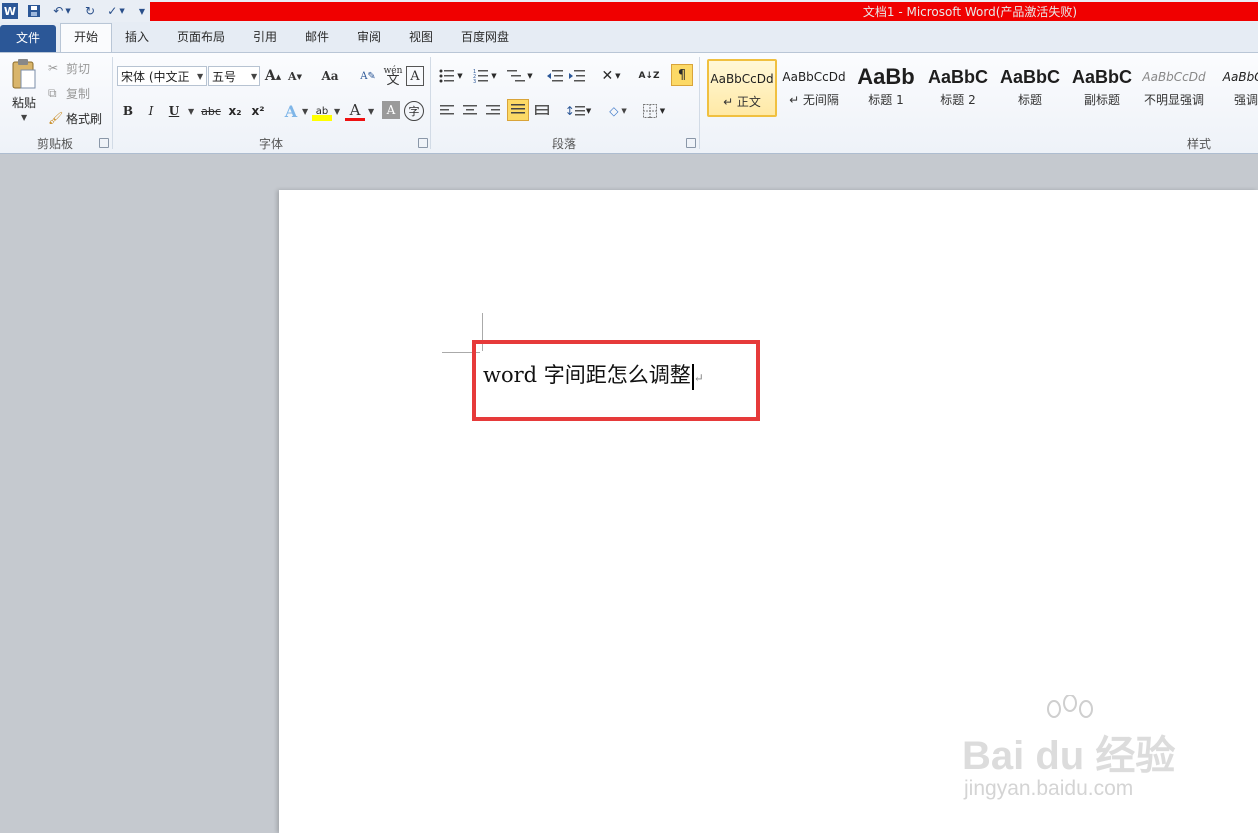 The image size is (1258, 833). I want to click on spellcheck-icon: ✓ ▼, so click(116, 11).